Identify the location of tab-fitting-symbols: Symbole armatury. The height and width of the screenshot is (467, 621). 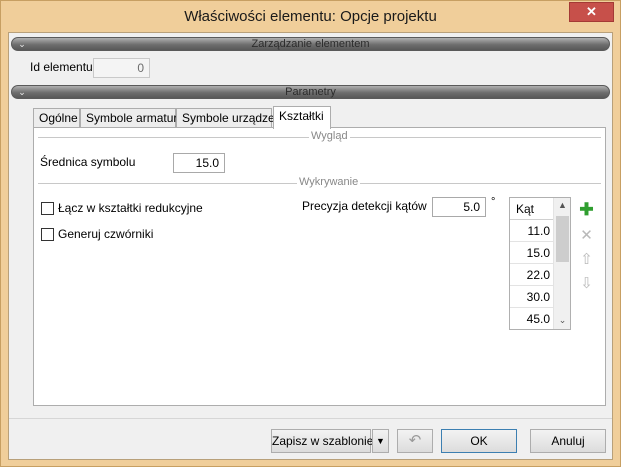
(131, 118).